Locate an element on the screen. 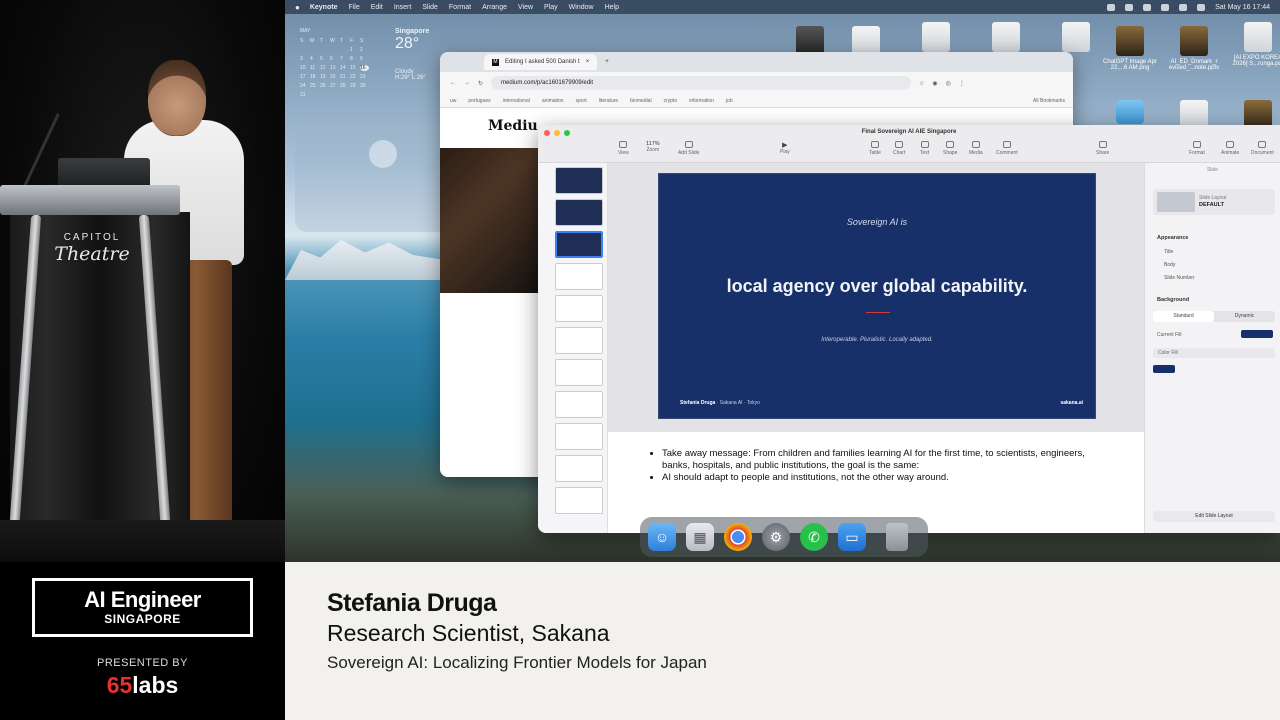  stage-floor is located at coordinates (142, 541).